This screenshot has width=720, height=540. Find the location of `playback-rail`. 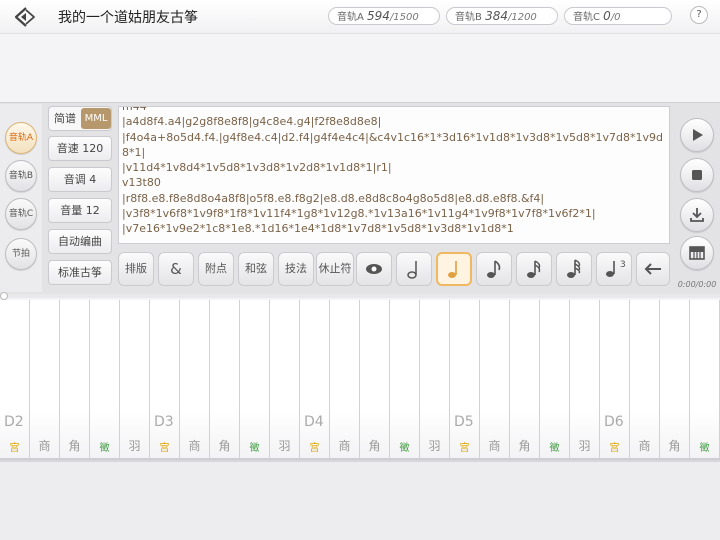

playback-rail is located at coordinates (697, 201).